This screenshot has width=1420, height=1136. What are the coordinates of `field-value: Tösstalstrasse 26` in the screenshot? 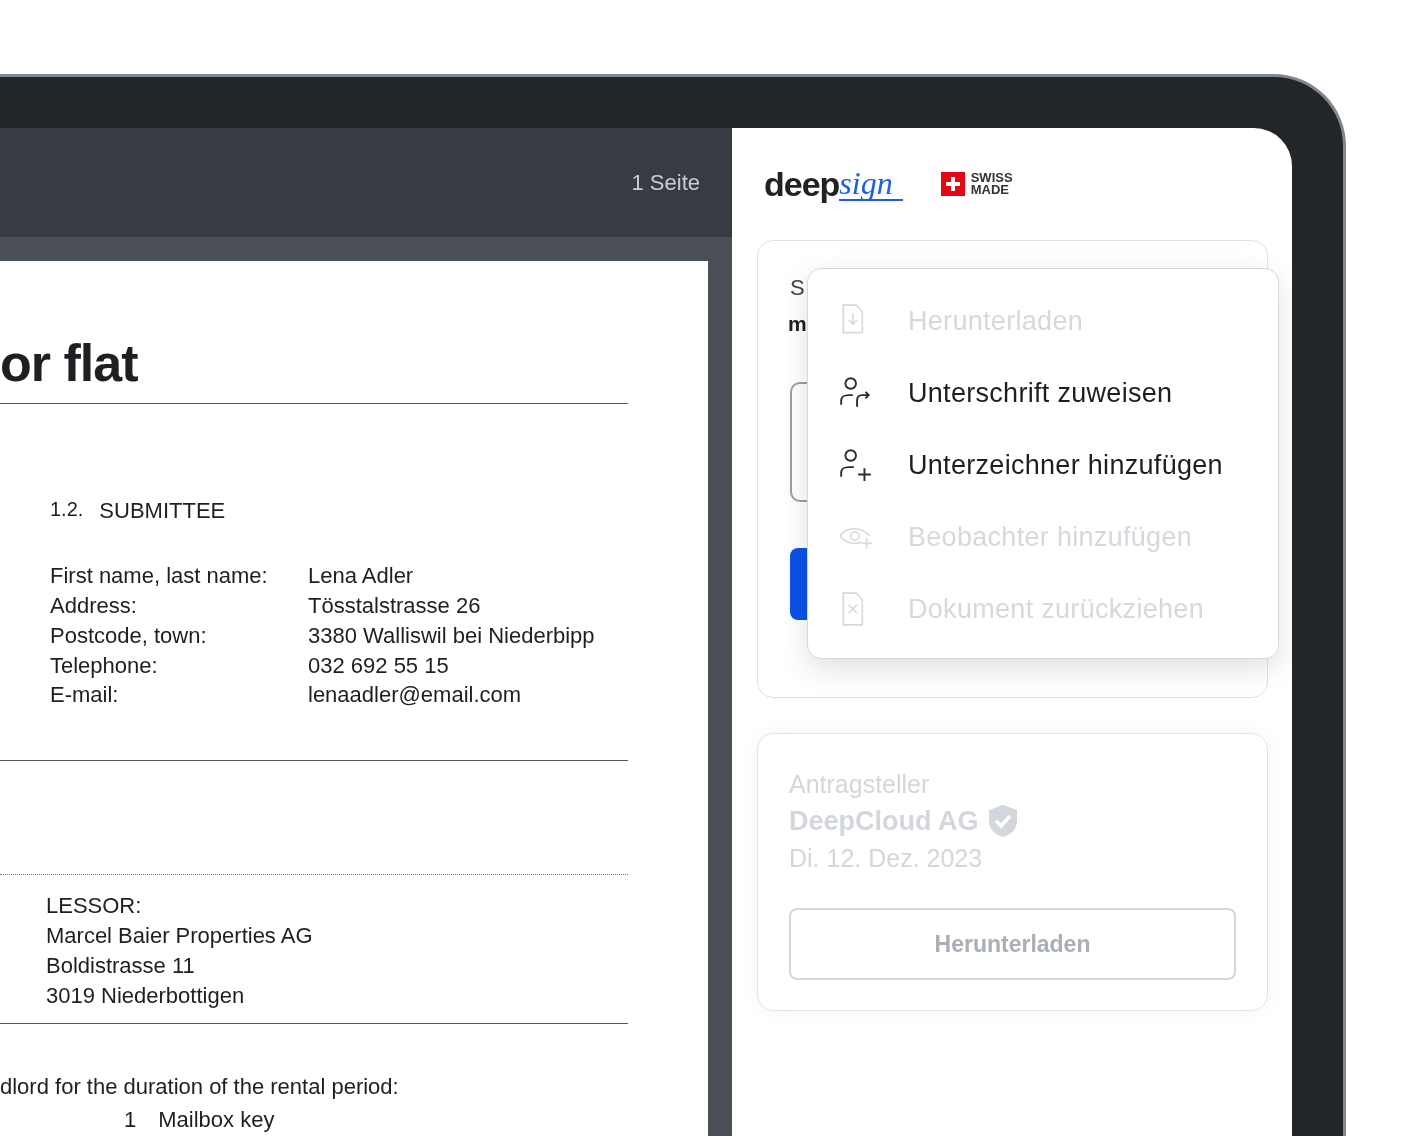 It's located at (395, 606).